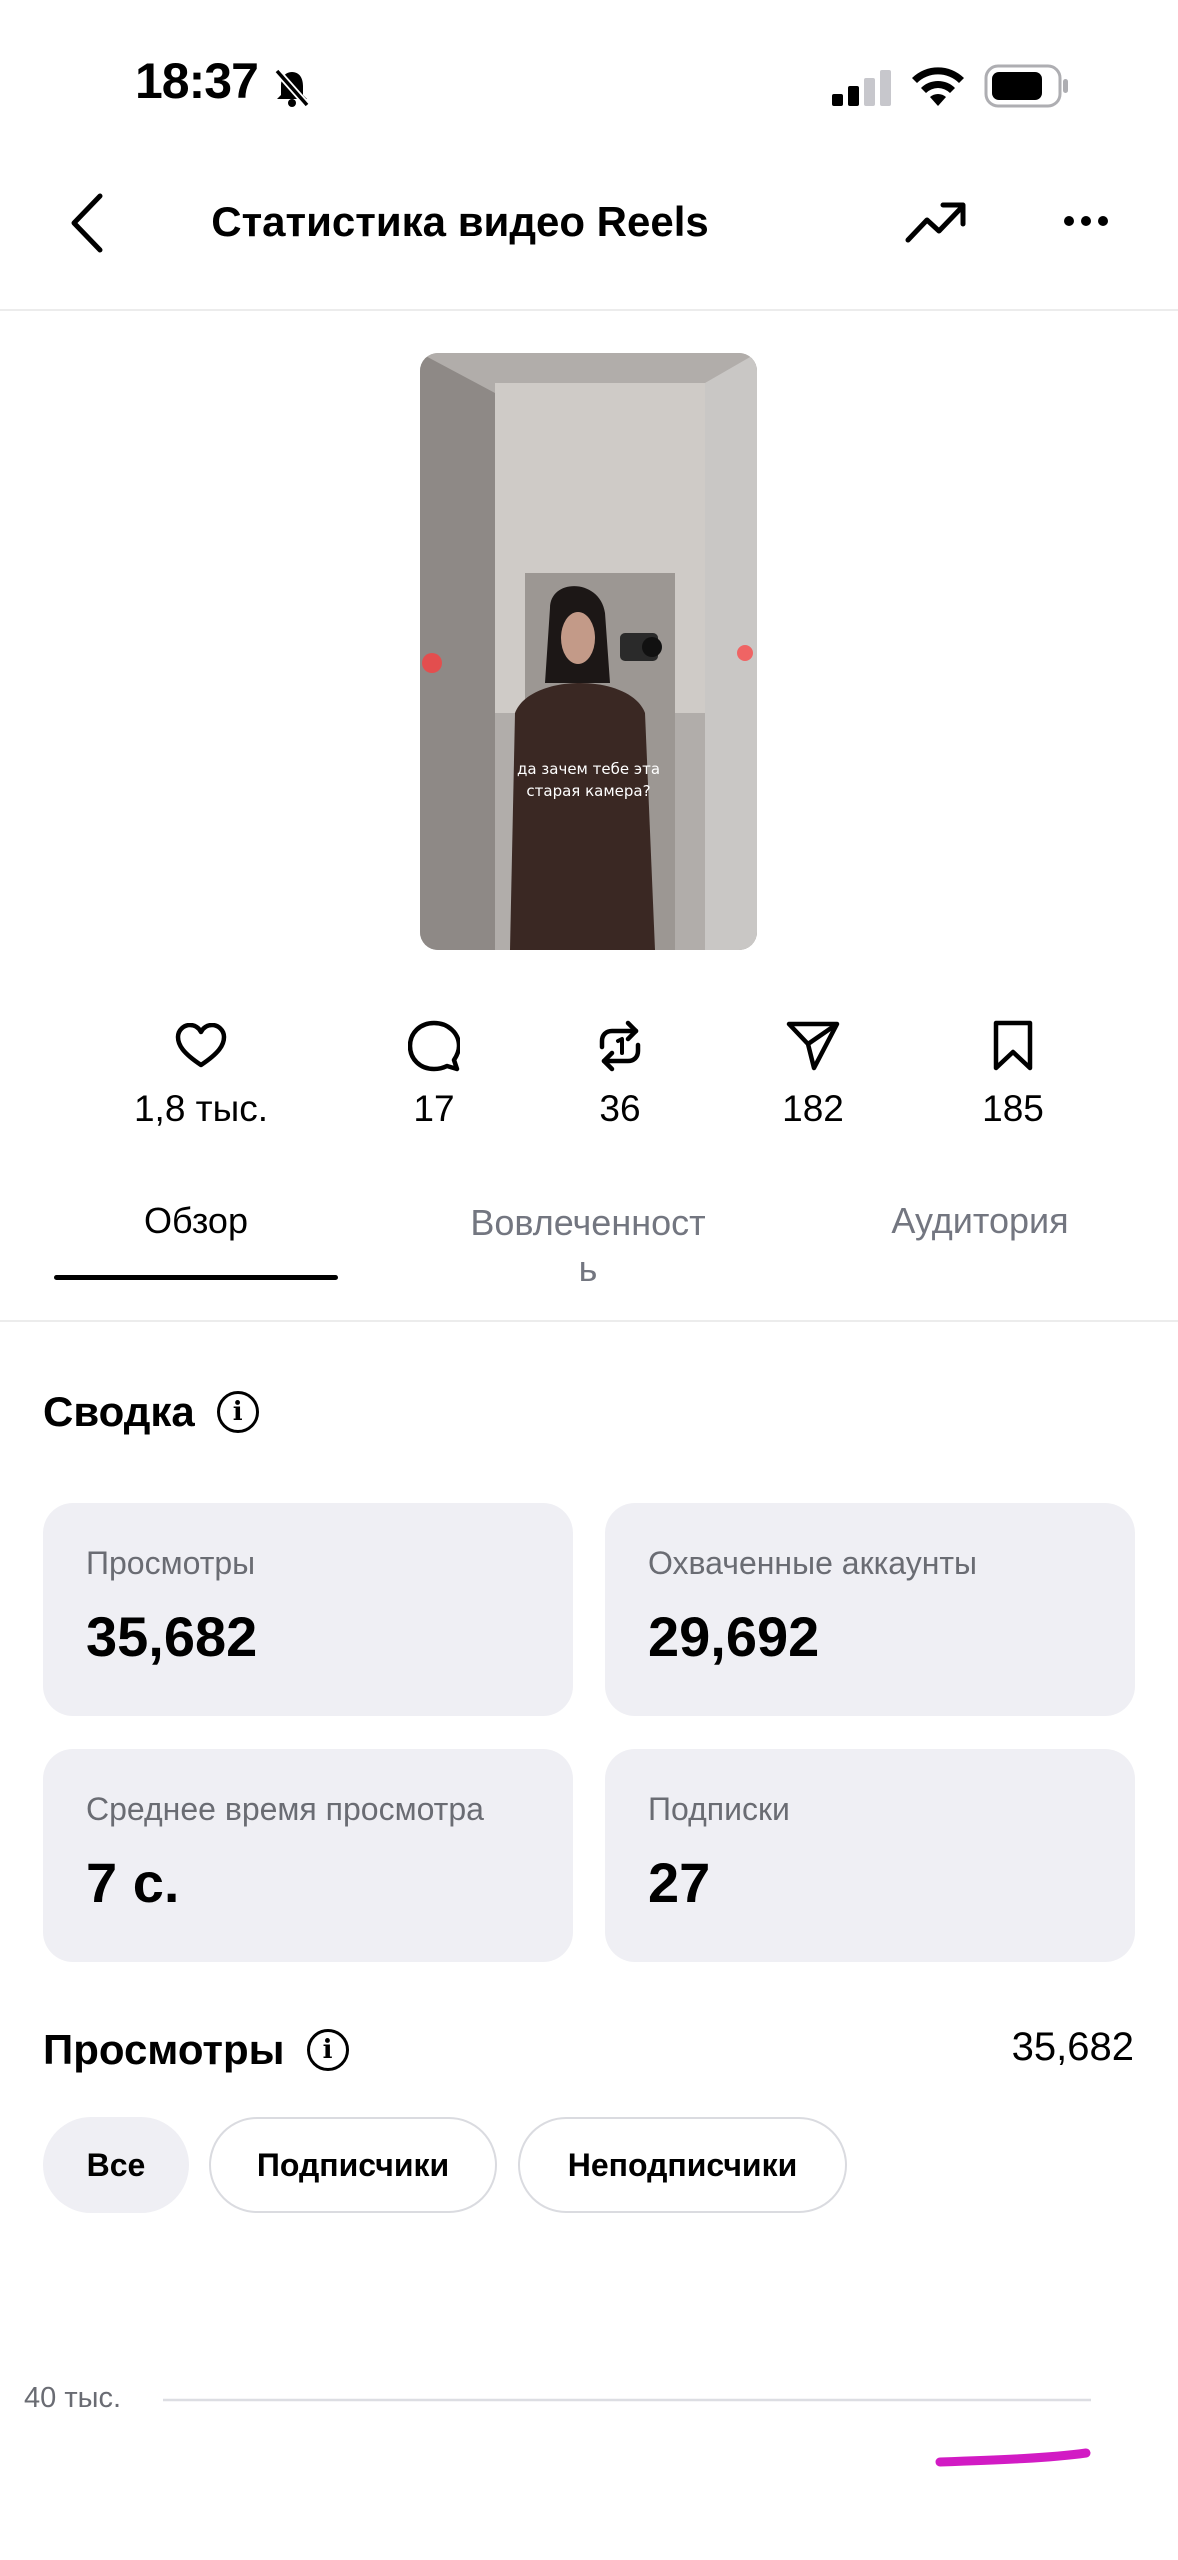  What do you see at coordinates (813, 1073) in the screenshot?
I see `shares-stat: 182` at bounding box center [813, 1073].